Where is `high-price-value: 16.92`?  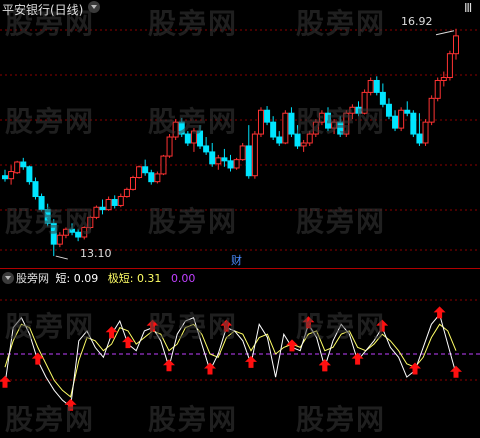 high-price-value: 16.92 is located at coordinates (417, 21).